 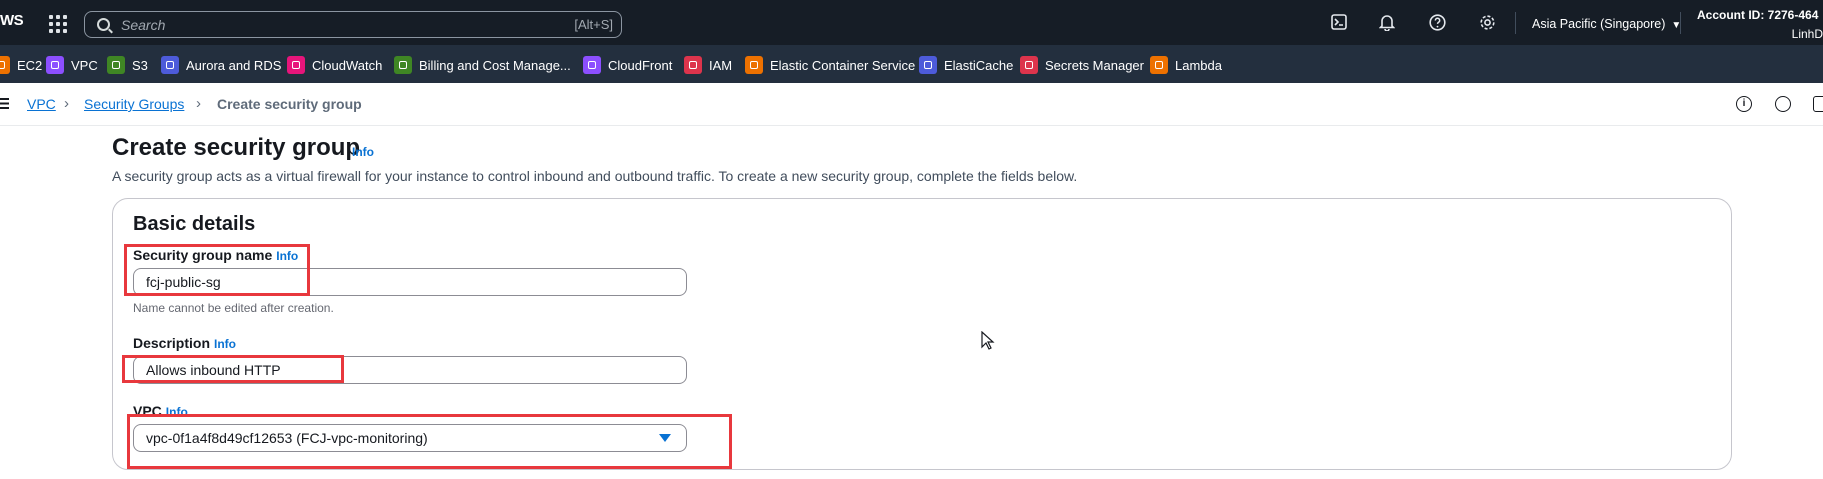 I want to click on feedback-icon, so click(x=1783, y=104).